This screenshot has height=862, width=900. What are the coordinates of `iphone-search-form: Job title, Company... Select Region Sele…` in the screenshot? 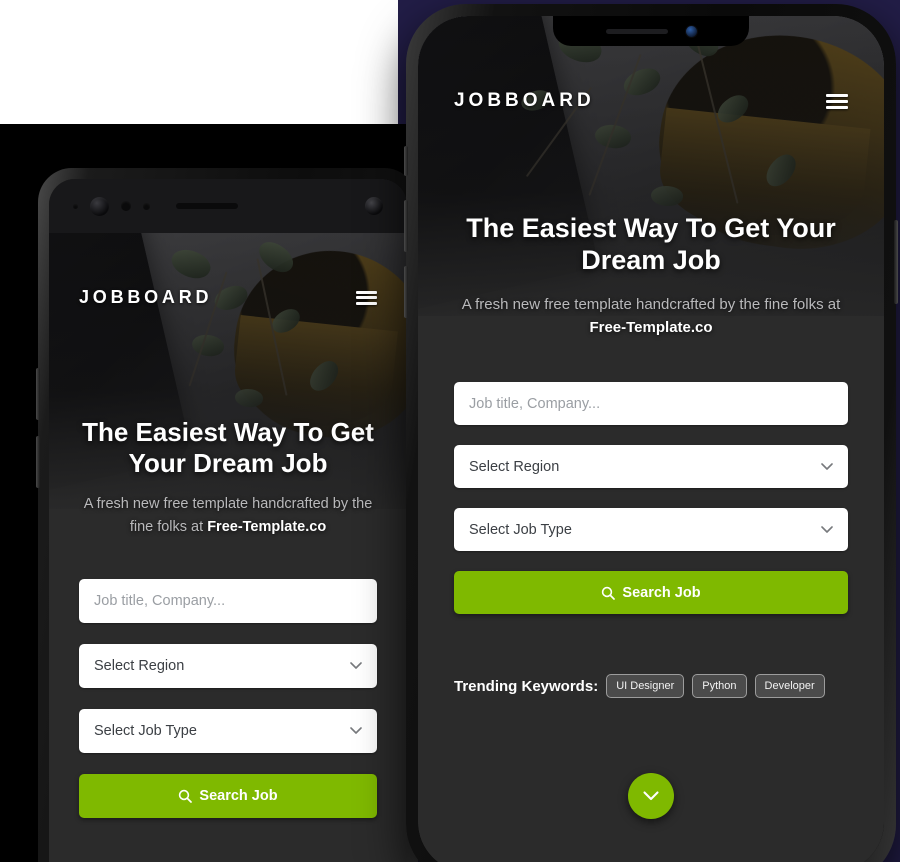 It's located at (651, 498).